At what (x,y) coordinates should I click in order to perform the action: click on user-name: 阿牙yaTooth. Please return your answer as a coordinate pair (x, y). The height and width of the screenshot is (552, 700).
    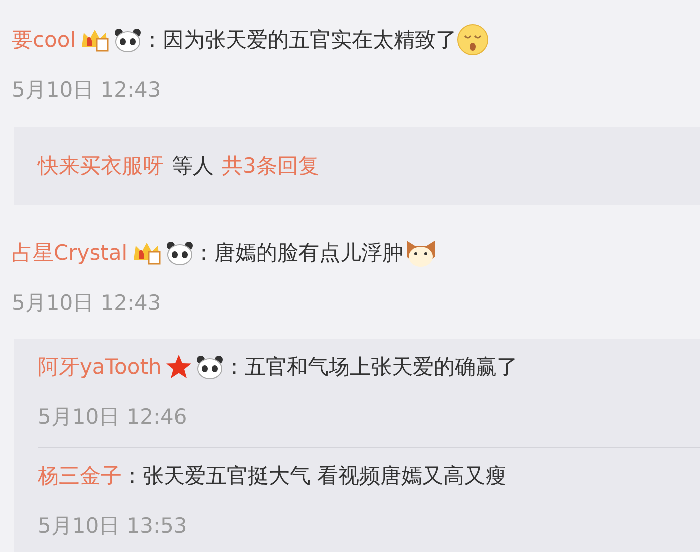
    Looking at the image, I should click on (100, 367).